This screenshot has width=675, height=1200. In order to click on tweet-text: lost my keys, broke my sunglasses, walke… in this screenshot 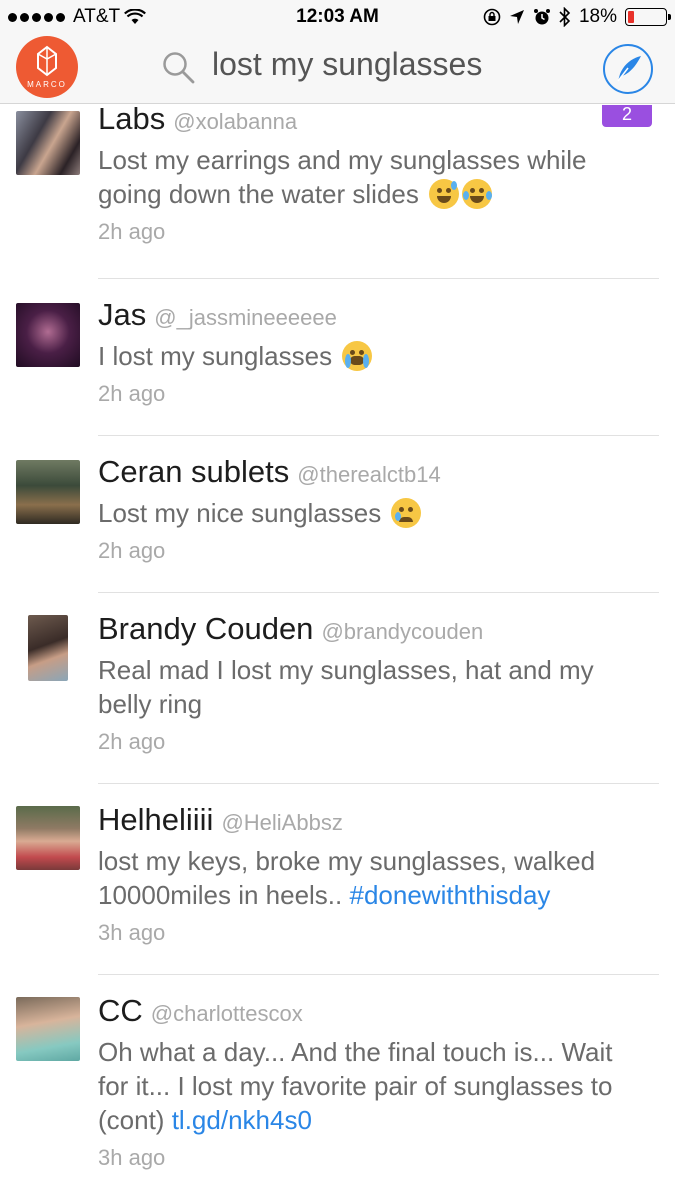, I will do `click(347, 878)`.